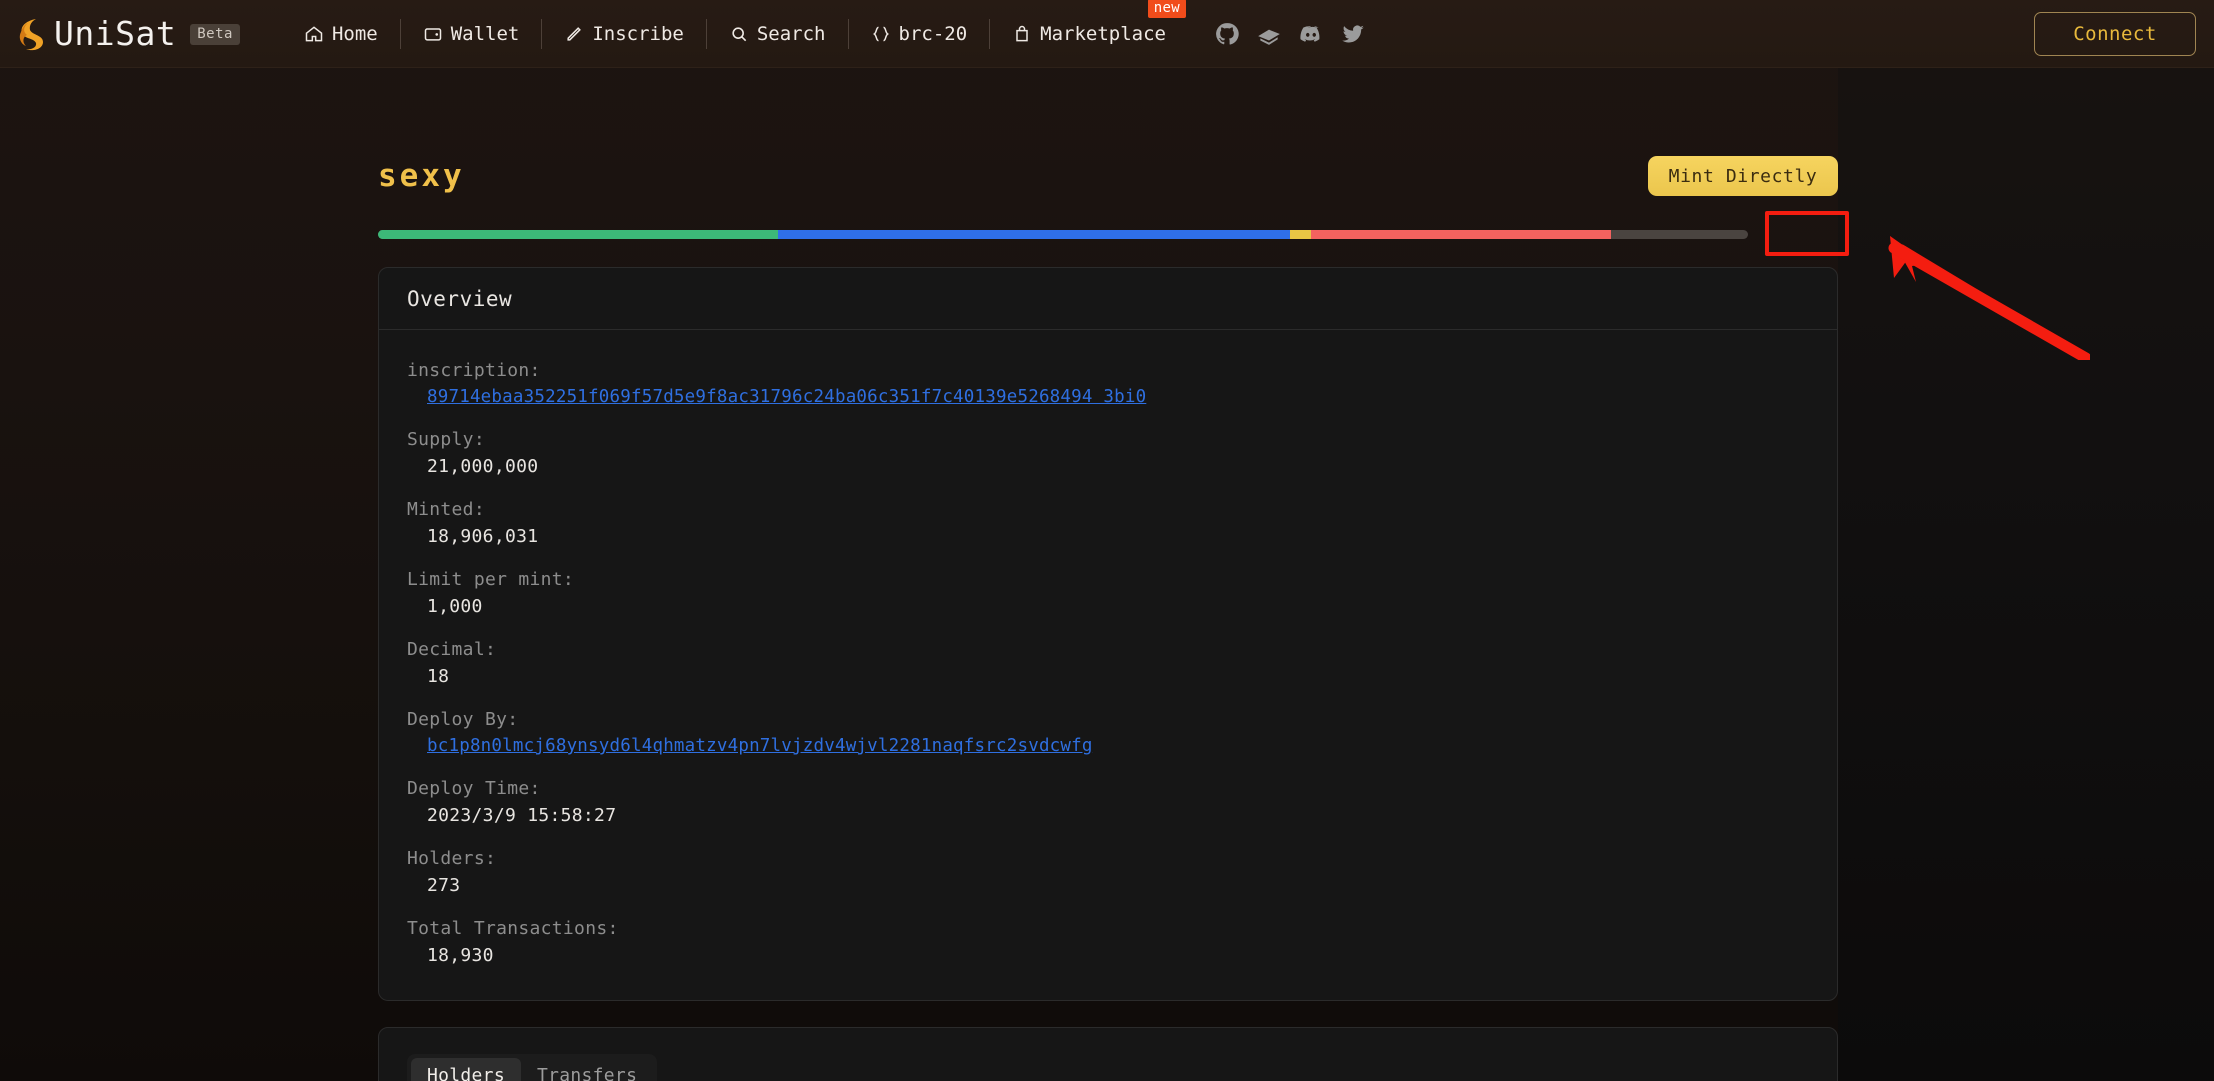 This screenshot has width=2214, height=1081. I want to click on nav-item-wallet: Wallet, so click(471, 34).